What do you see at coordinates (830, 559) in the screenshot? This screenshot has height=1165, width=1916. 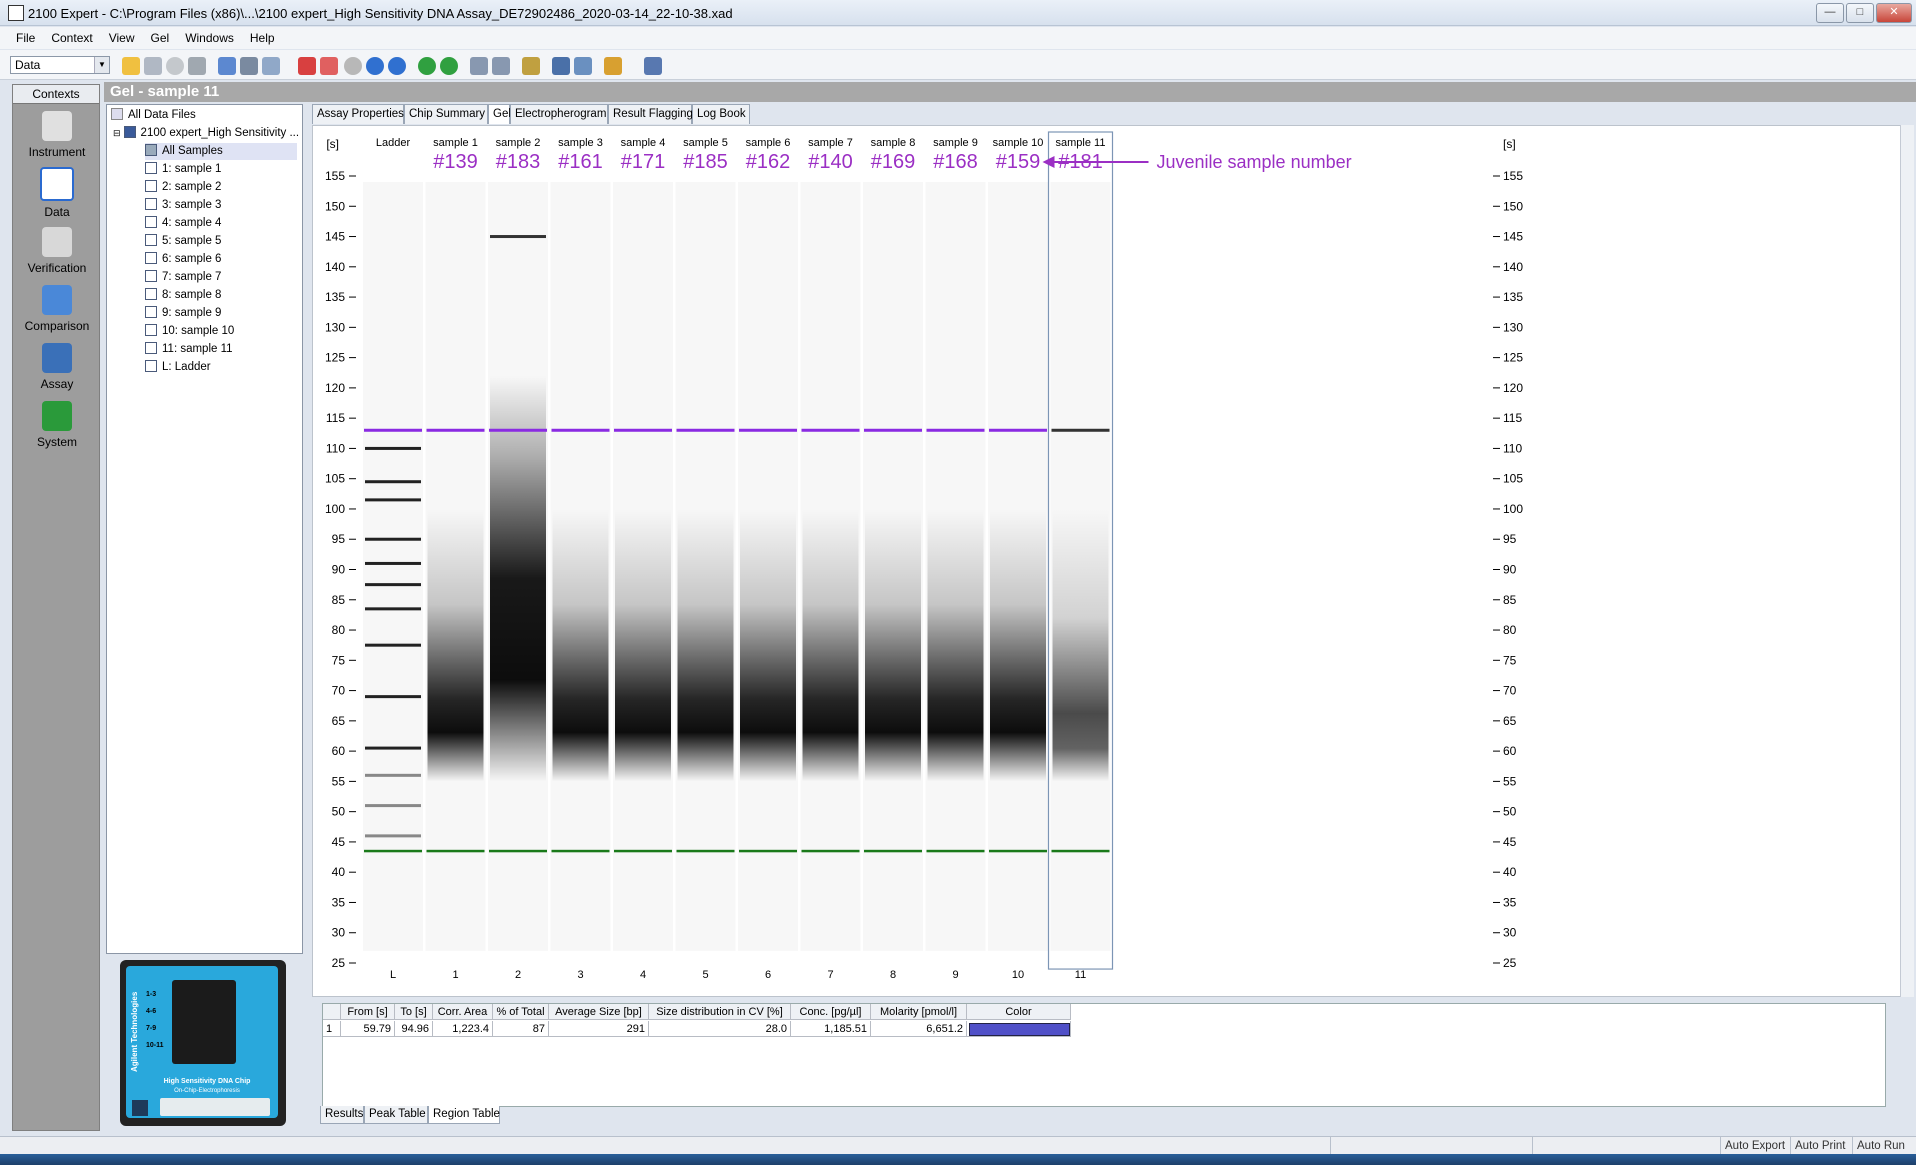 I see `gel-lane: sample 7 7 #140` at bounding box center [830, 559].